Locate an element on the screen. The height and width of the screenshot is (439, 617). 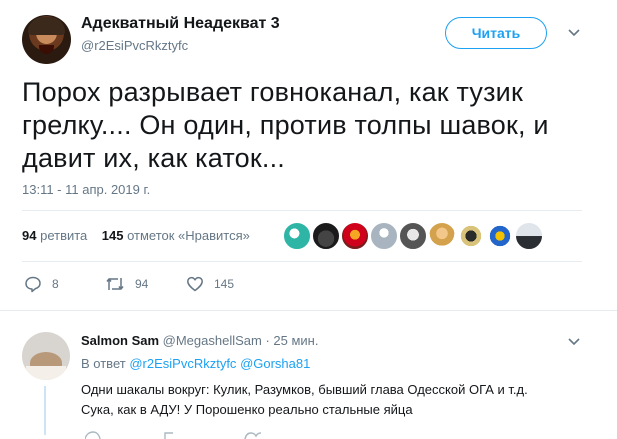
reply-author-name: Salmon Sam is located at coordinates (120, 340).